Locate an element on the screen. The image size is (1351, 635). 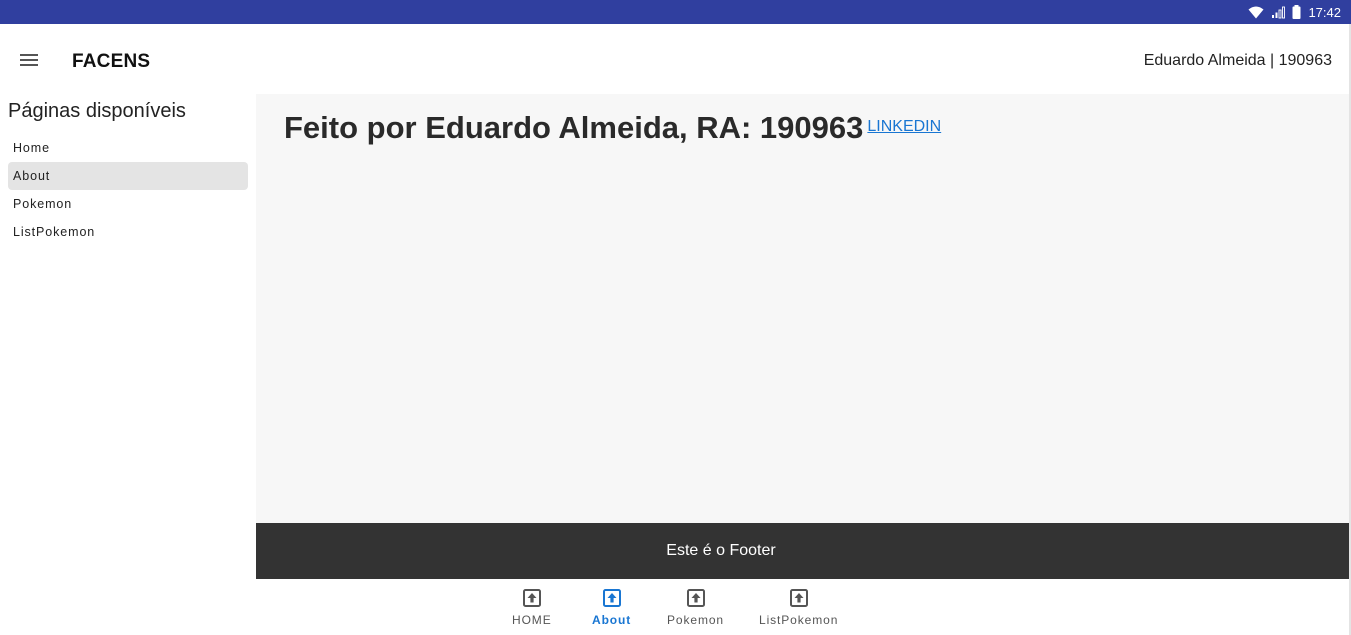
bottom-nav-listpokemon: ListPokemon is located at coordinates (798, 608).